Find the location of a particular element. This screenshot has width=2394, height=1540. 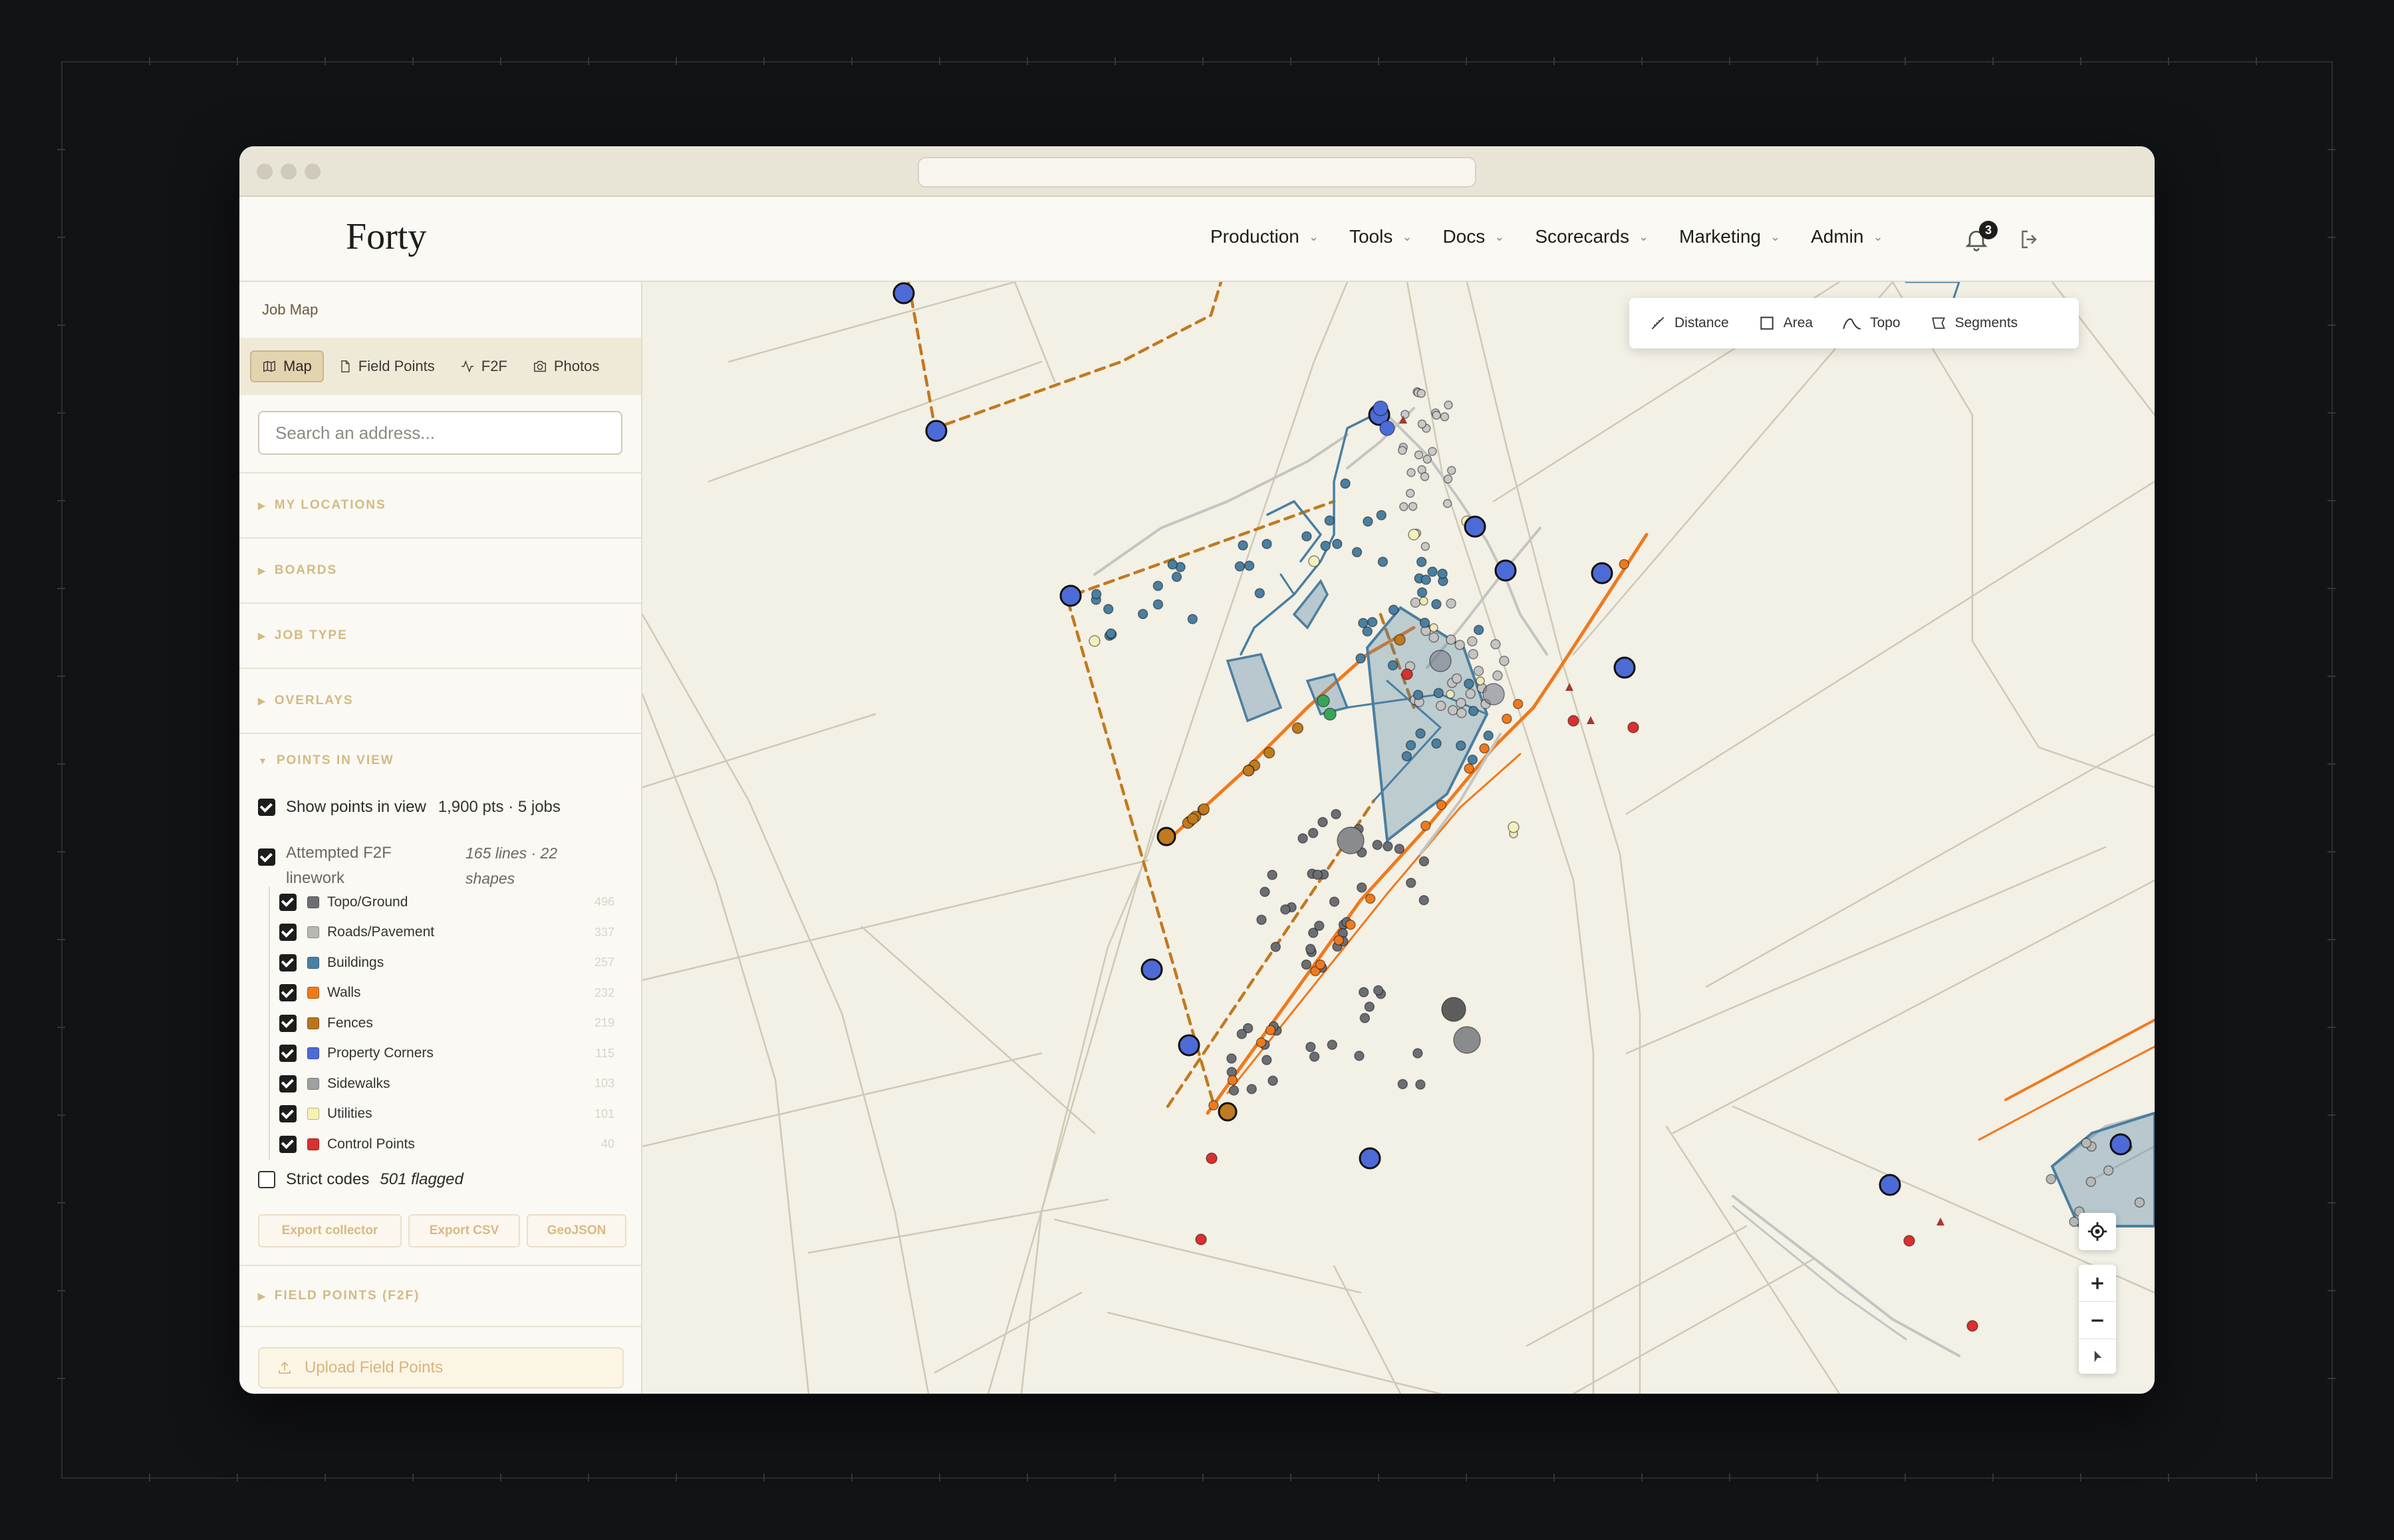

caret-down-icon: ▼ is located at coordinates (263, 760).